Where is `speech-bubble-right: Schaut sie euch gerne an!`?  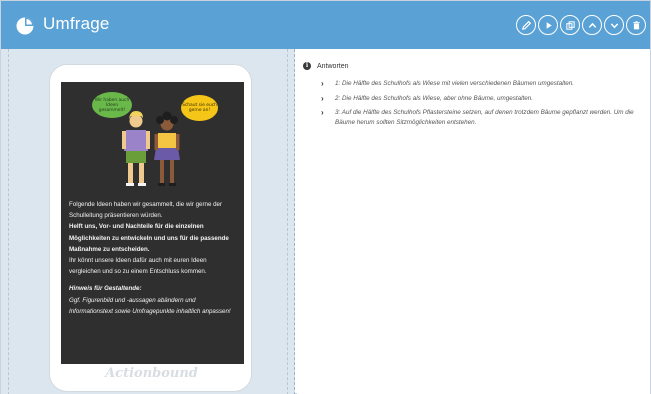 speech-bubble-right: Schaut sie euch gerne an! is located at coordinates (199, 108).